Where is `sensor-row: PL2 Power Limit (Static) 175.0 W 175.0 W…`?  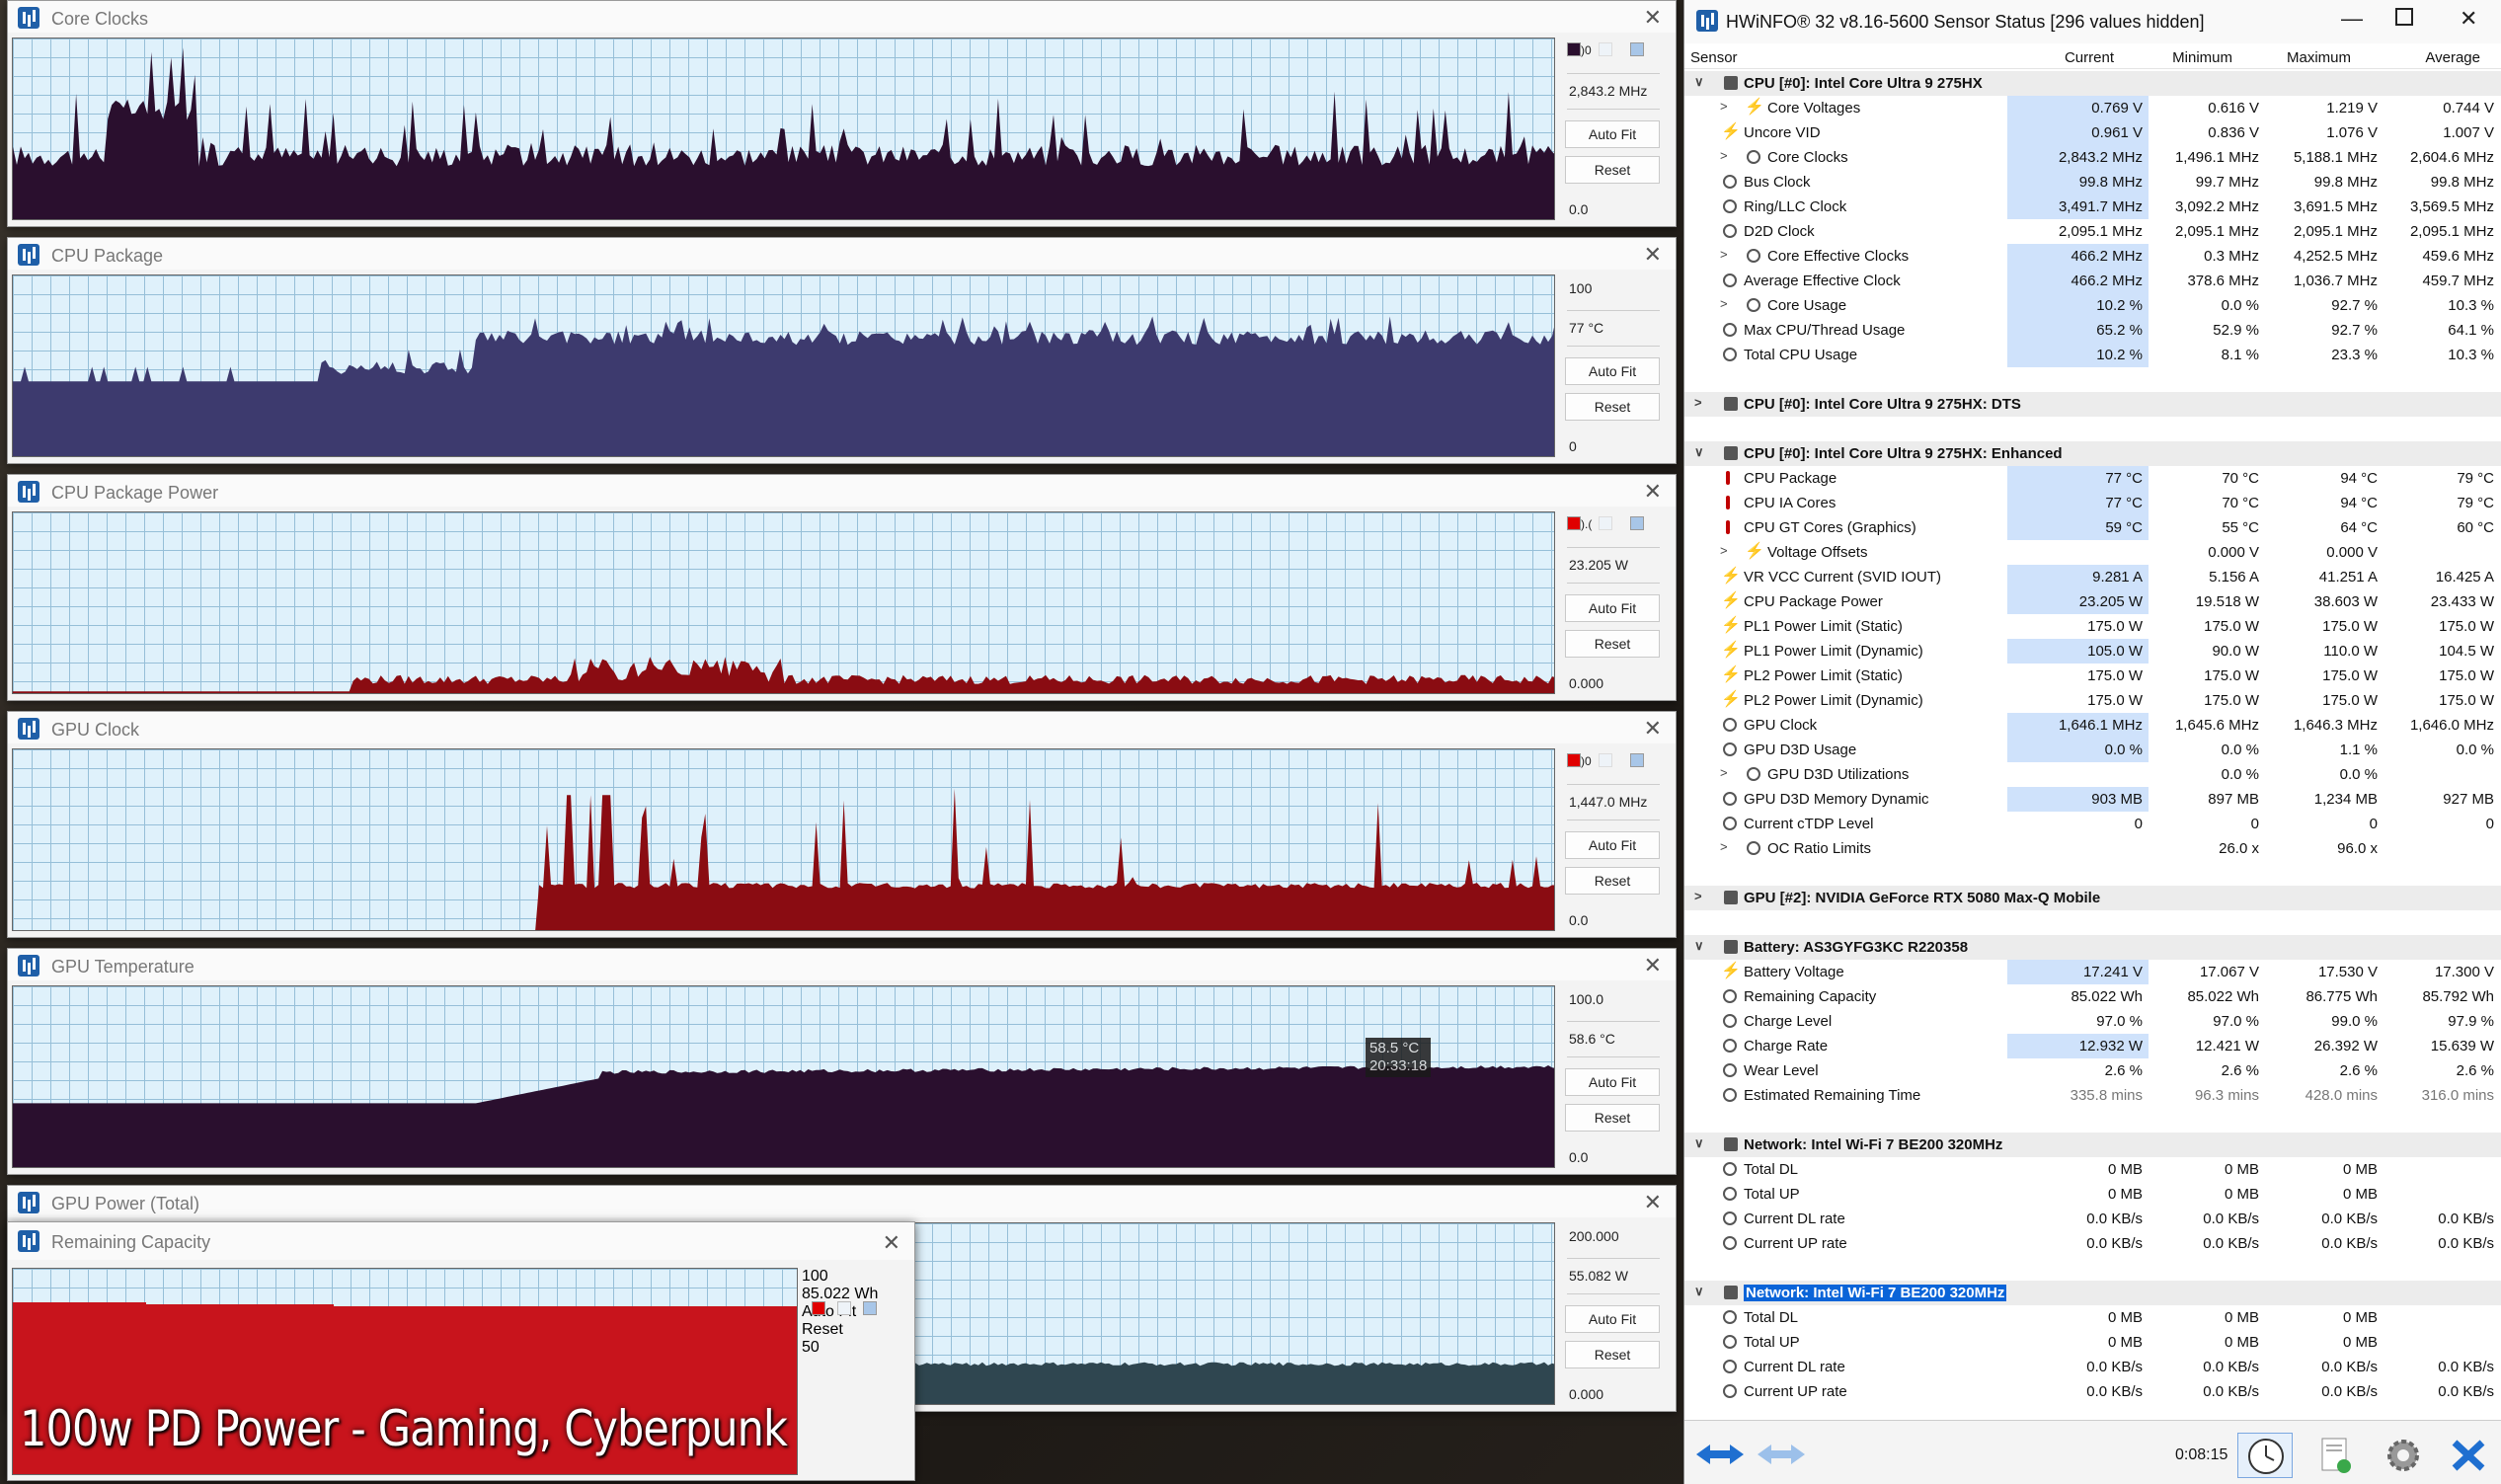 sensor-row: PL2 Power Limit (Static) 175.0 W 175.0 W… is located at coordinates (2092, 676).